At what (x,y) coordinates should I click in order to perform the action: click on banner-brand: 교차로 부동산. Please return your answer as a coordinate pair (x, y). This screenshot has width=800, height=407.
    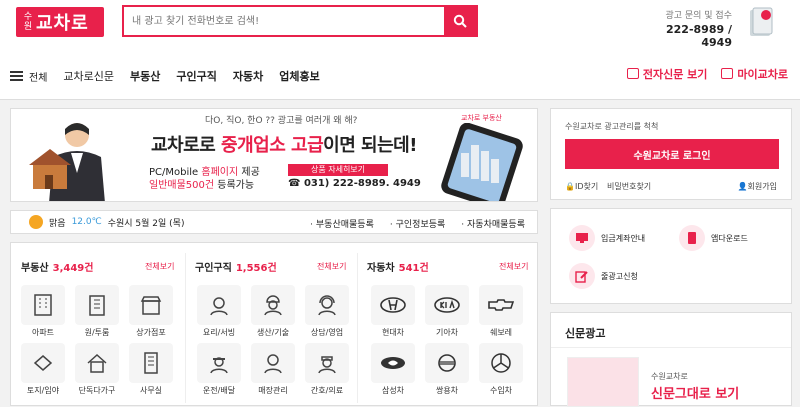
    Looking at the image, I should click on (481, 118).